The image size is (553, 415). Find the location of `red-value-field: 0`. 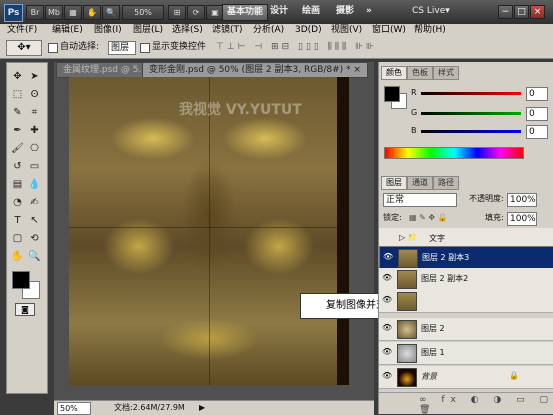

red-value-field: 0 is located at coordinates (537, 94).